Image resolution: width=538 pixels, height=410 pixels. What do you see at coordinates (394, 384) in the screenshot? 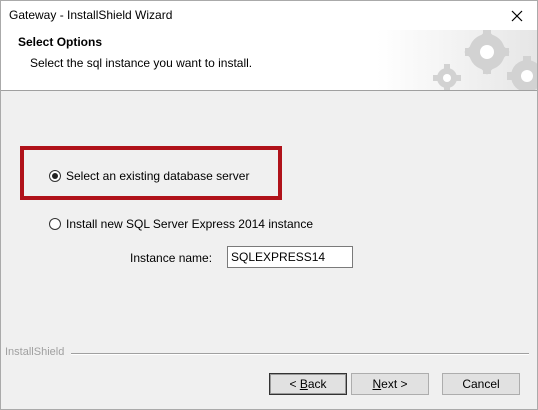
I see `next-label: ext >` at bounding box center [394, 384].